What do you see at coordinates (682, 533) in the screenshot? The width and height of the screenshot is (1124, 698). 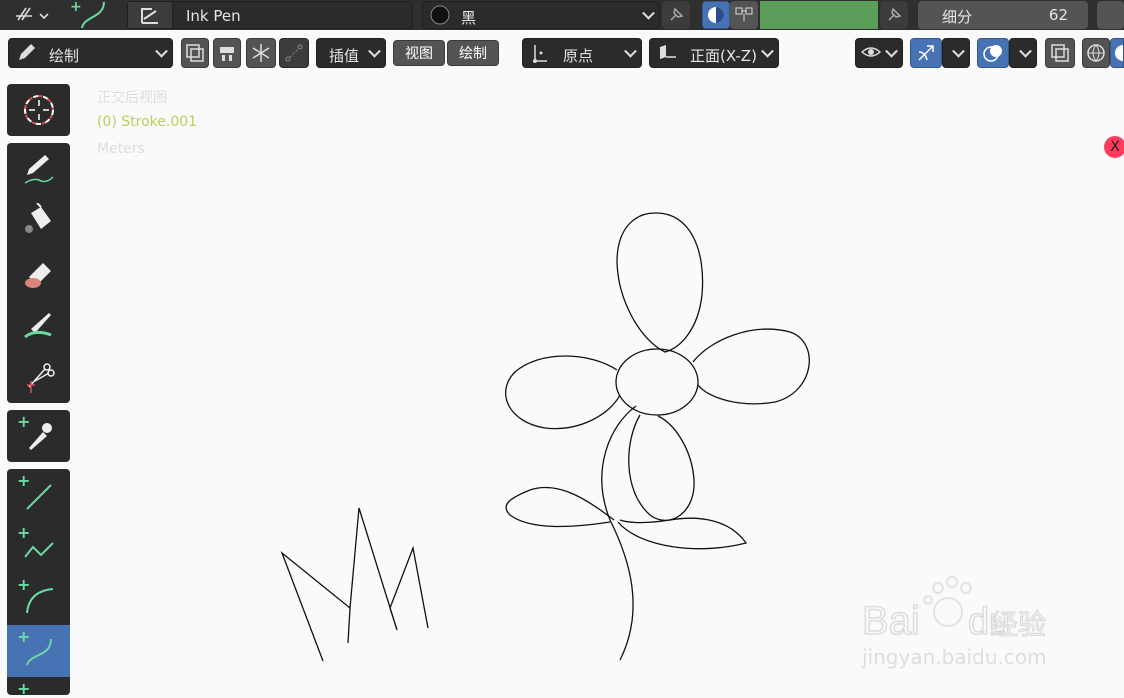 I see `leaf-right` at bounding box center [682, 533].